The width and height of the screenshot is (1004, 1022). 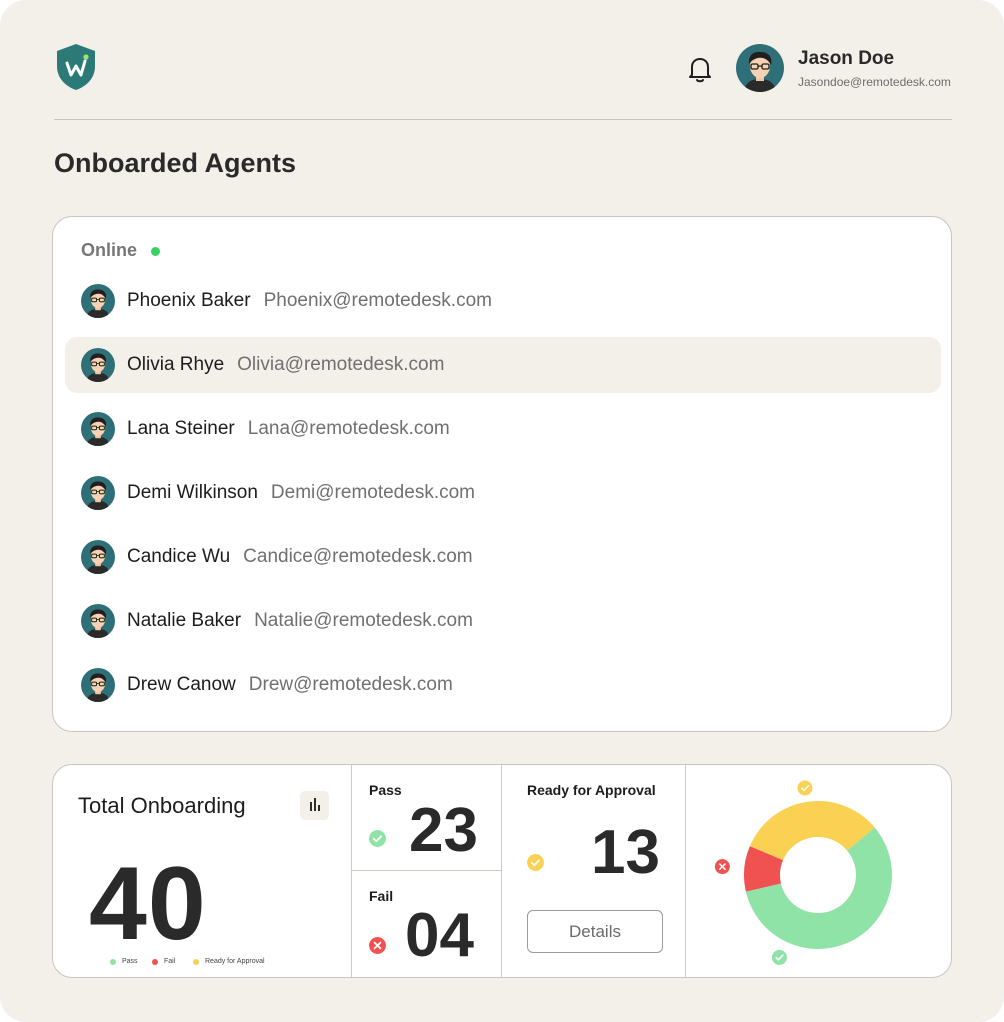 What do you see at coordinates (591, 790) in the screenshot?
I see `ready-for-approval-label: Ready for Approval` at bounding box center [591, 790].